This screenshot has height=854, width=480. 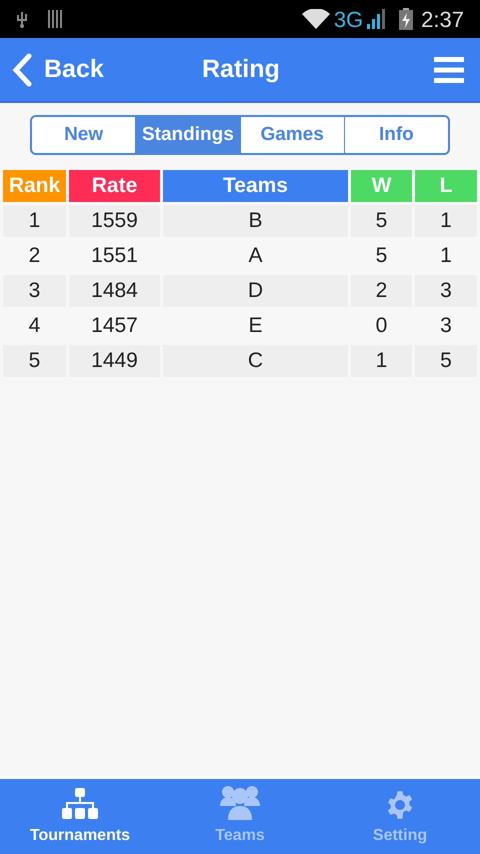 What do you see at coordinates (446, 186) in the screenshot?
I see `column-header: L` at bounding box center [446, 186].